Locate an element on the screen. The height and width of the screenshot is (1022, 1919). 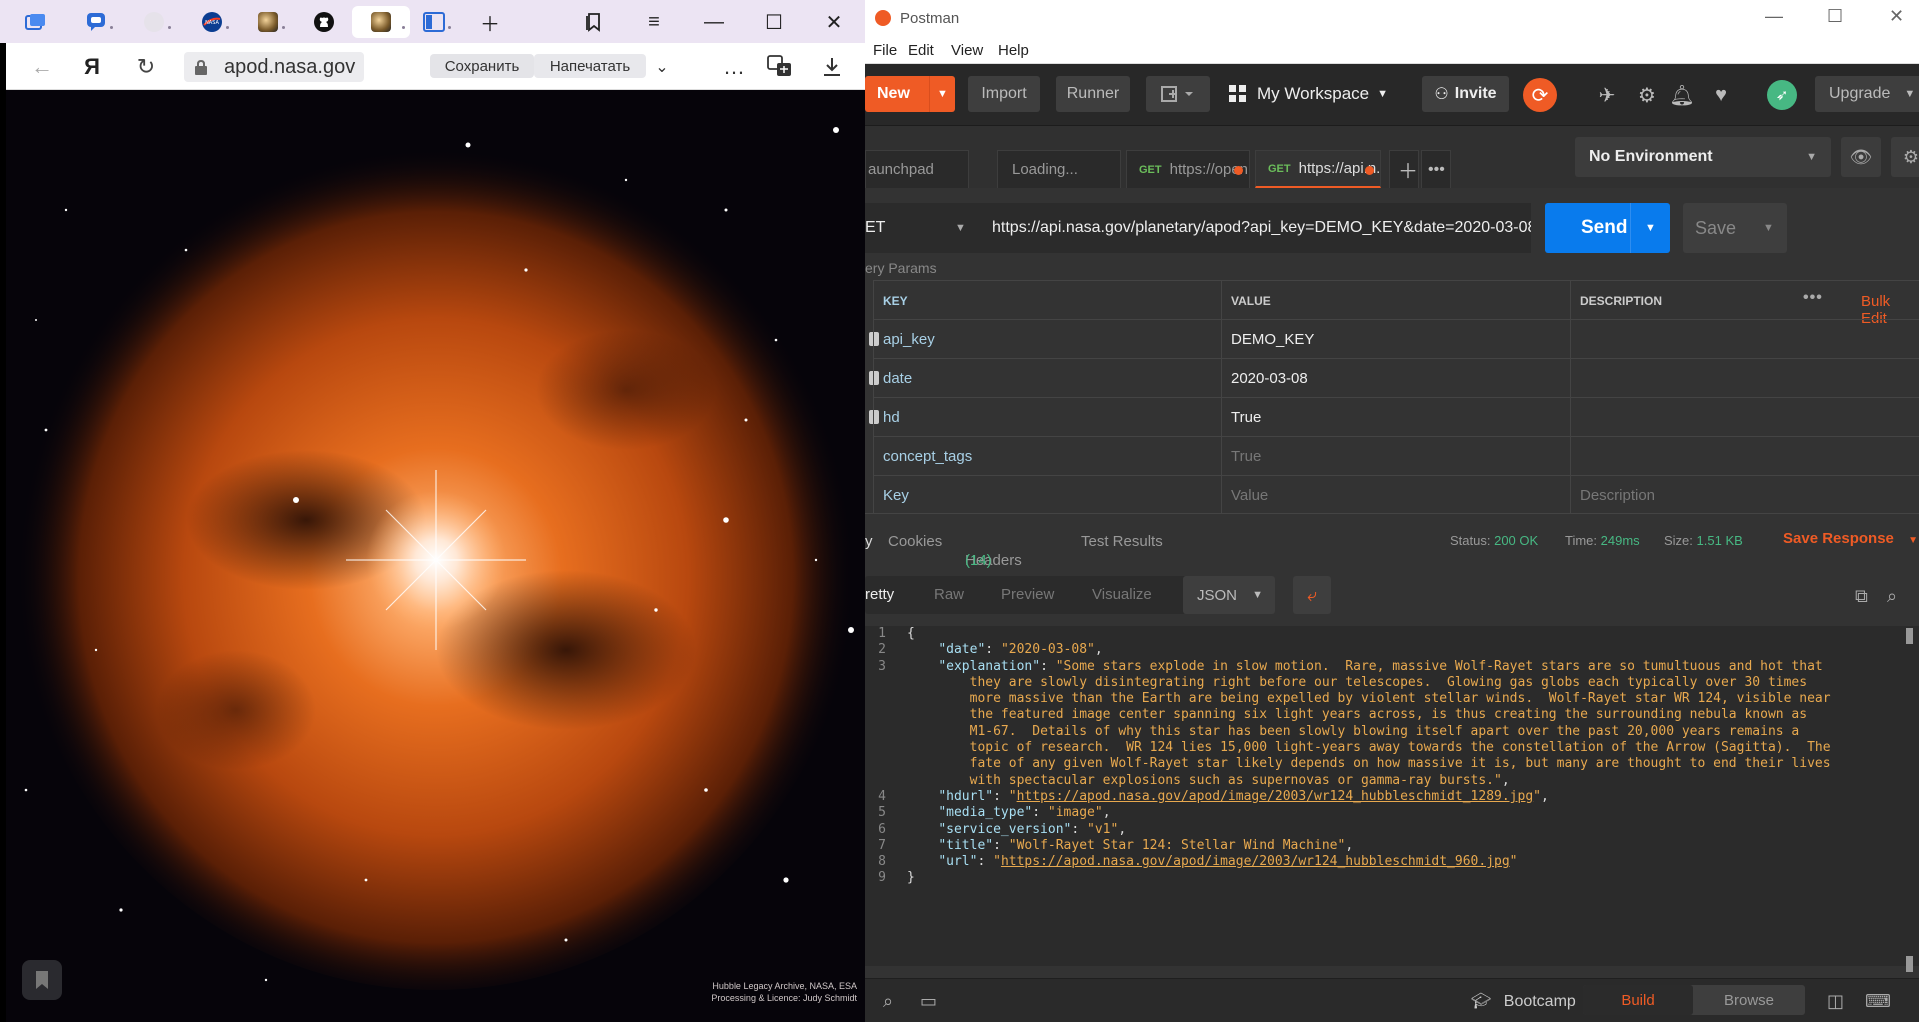
method-select: ET ▼ is located at coordinates (923, 228).